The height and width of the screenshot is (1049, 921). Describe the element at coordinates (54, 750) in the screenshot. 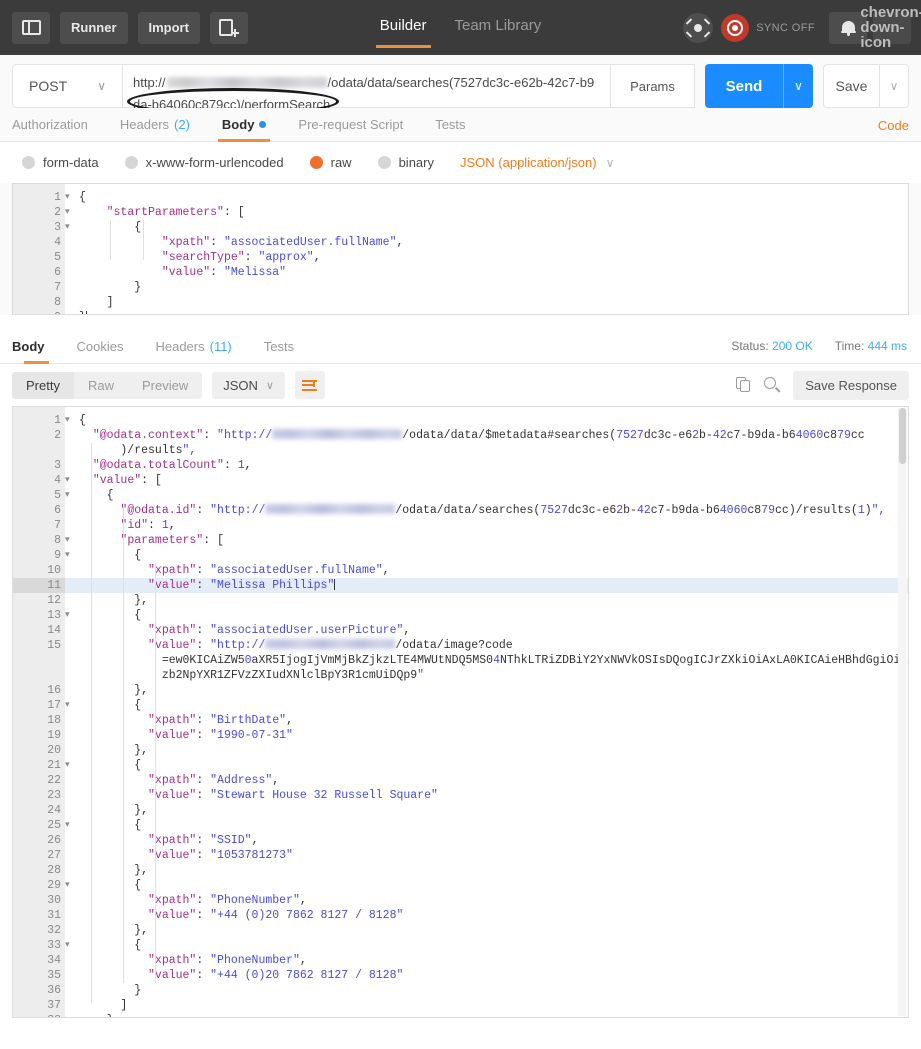

I see `line-number: 20` at that location.